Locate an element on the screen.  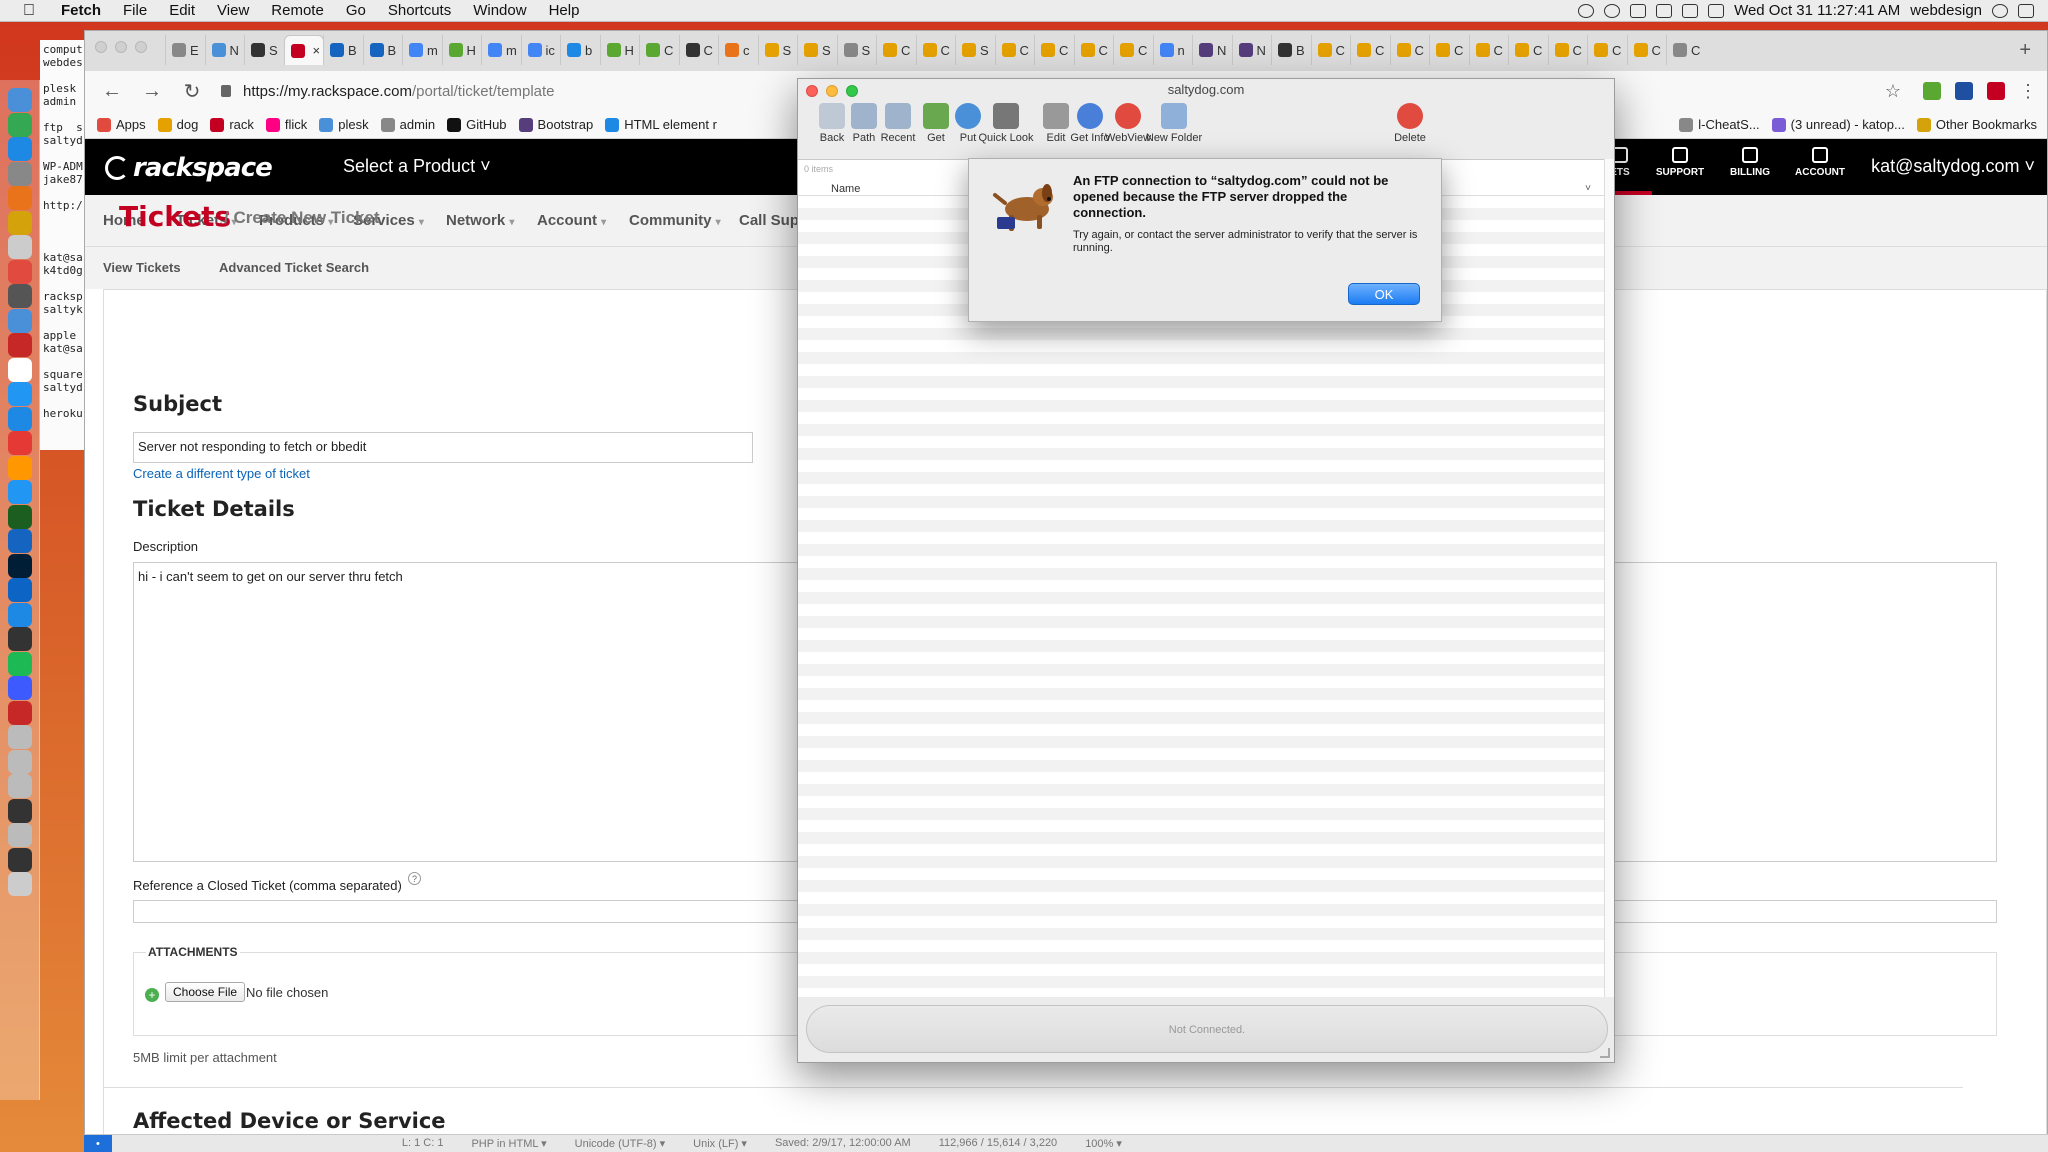
subnav-advanced-search: Advanced Ticket Search is located at coordinates (294, 267).